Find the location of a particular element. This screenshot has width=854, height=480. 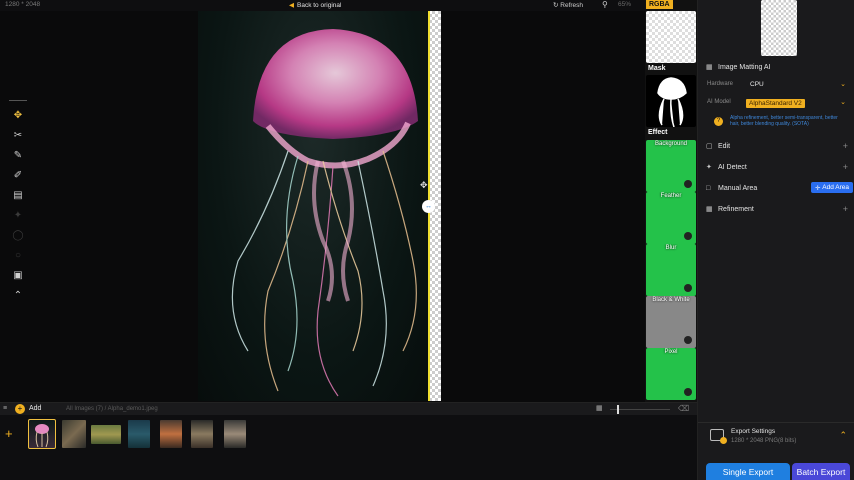

matting-icon: ▦ is located at coordinates (709, 67).